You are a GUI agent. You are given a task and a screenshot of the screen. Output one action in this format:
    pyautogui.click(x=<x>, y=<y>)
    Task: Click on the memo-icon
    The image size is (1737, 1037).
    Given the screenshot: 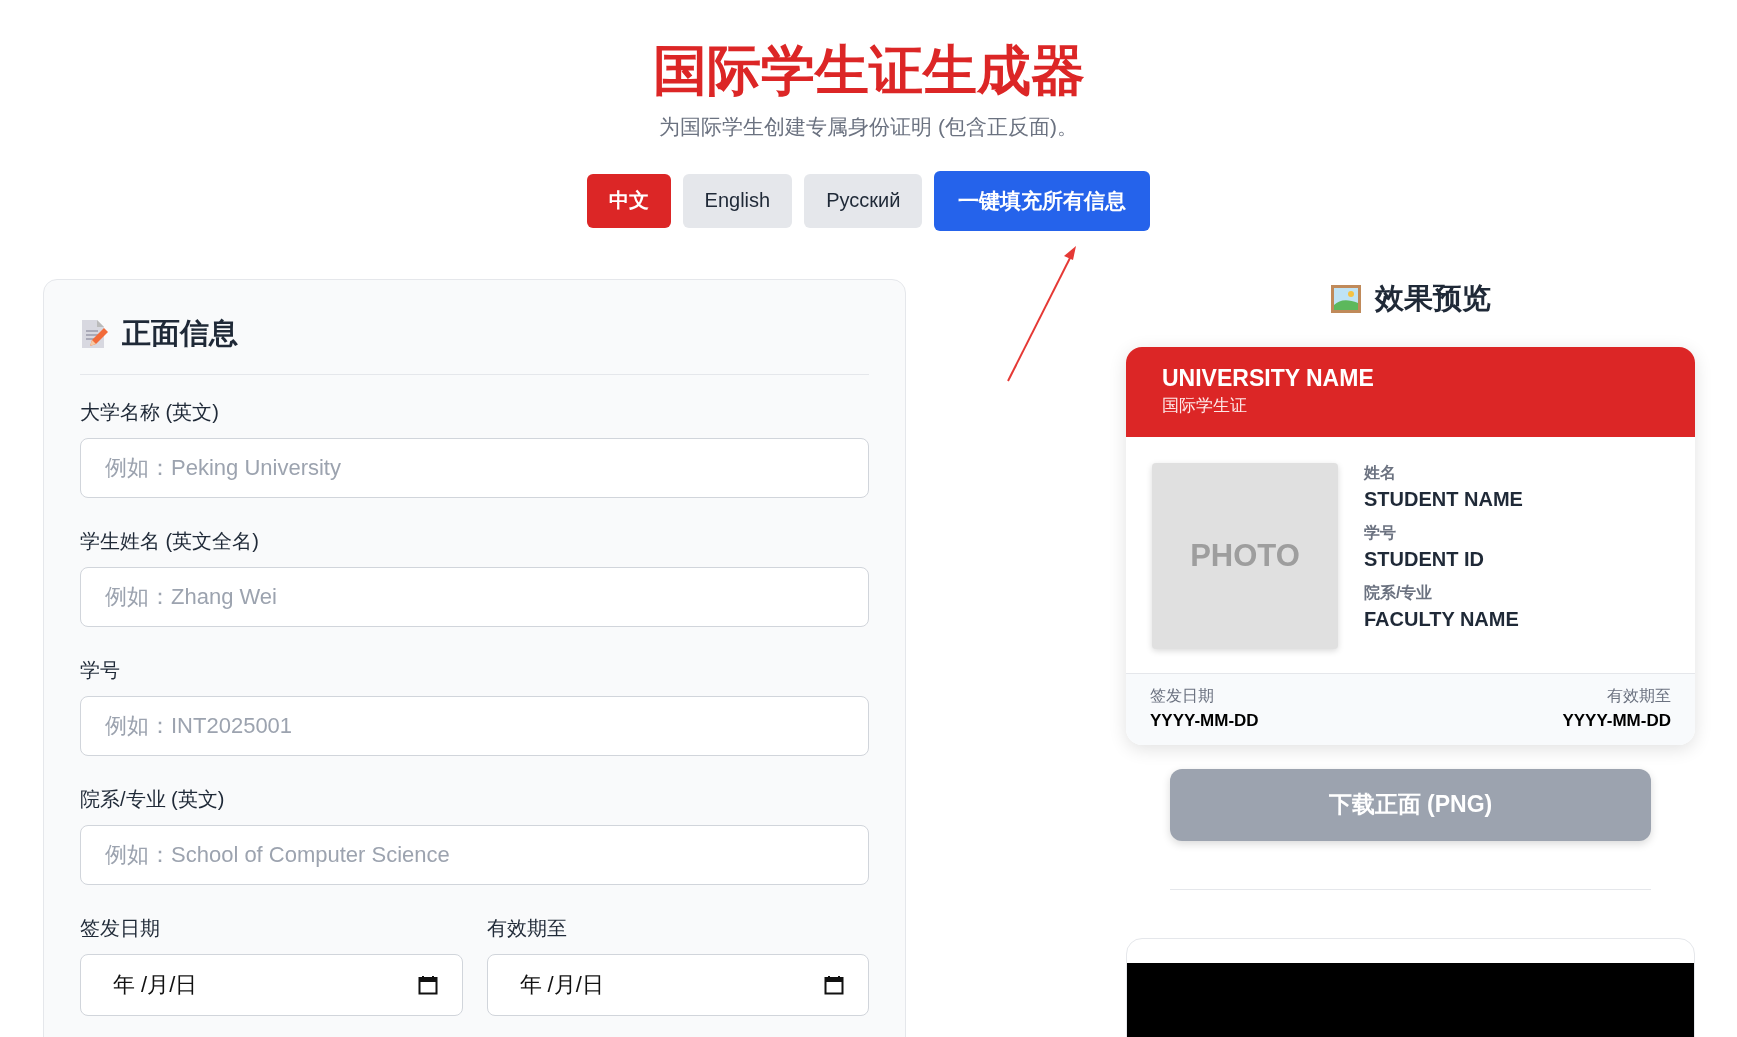 What is the action you would take?
    pyautogui.click(x=94, y=333)
    